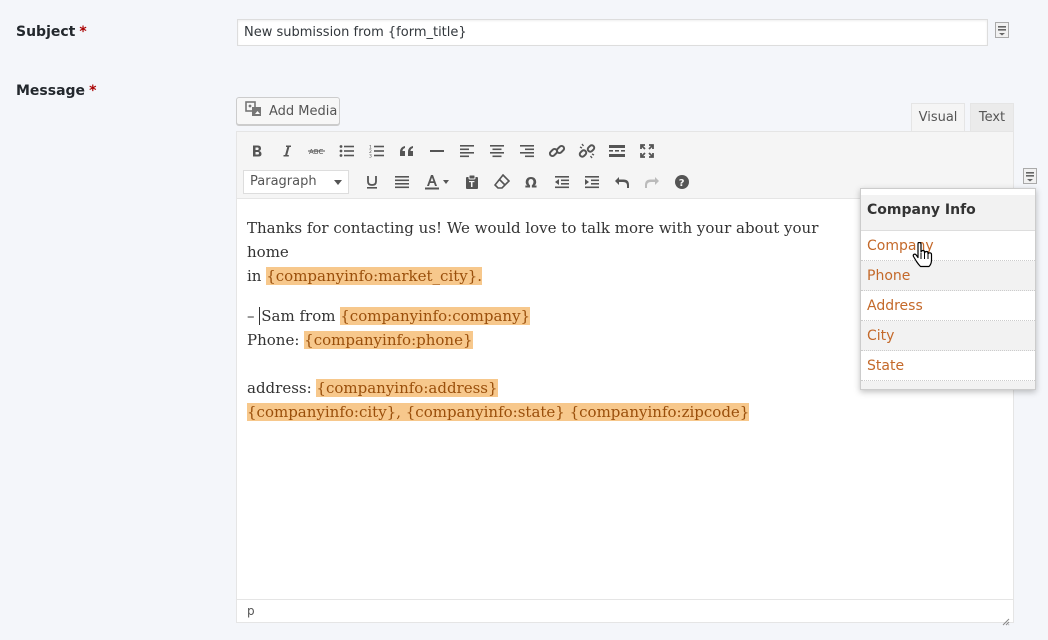 The width and height of the screenshot is (1048, 640). I want to click on horizontal-line-icon, so click(437, 151).